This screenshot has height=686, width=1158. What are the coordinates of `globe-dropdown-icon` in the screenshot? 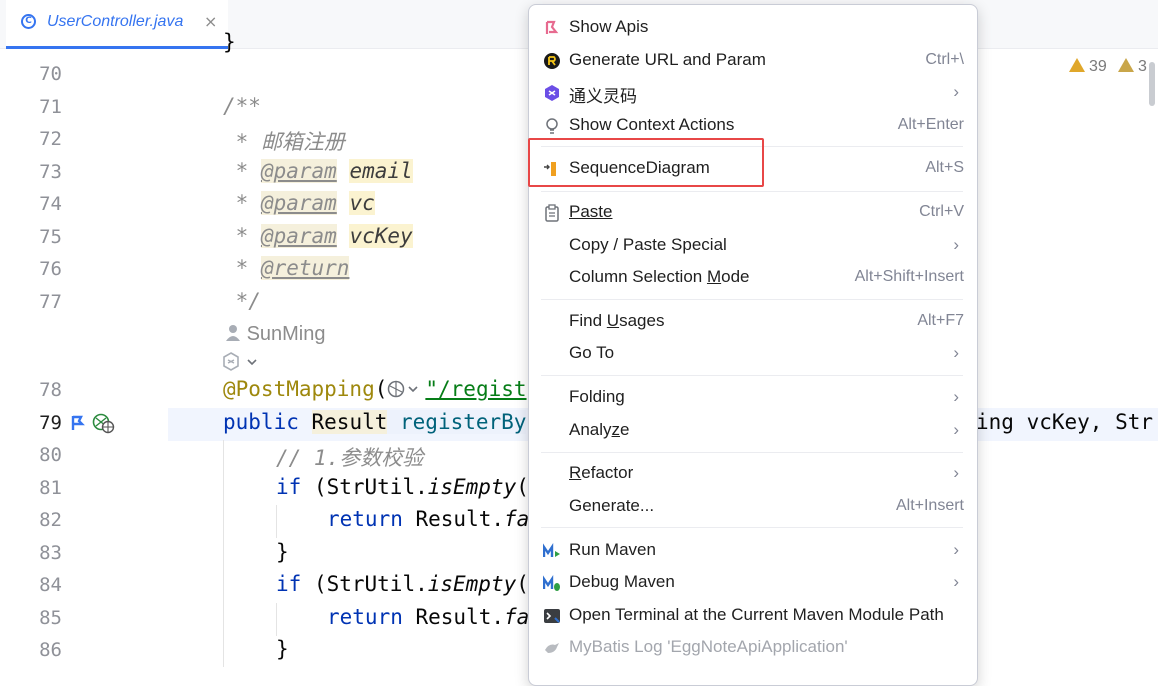 It's located at (406, 389).